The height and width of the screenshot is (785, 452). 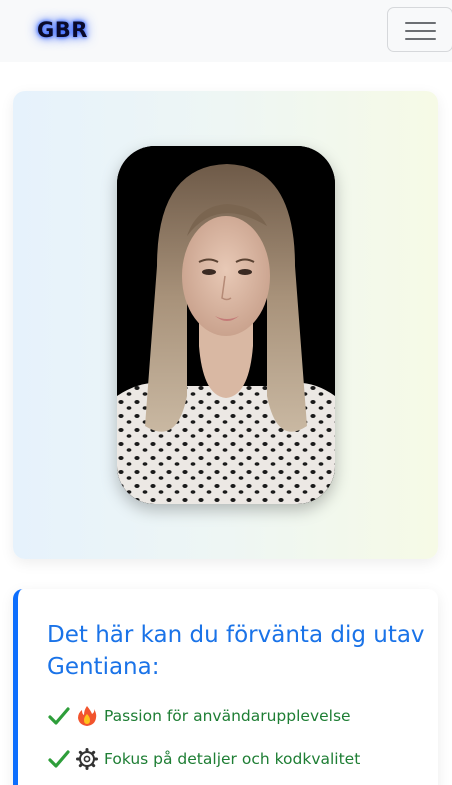 I want to click on hamburger-menu-icon, so click(x=420, y=23).